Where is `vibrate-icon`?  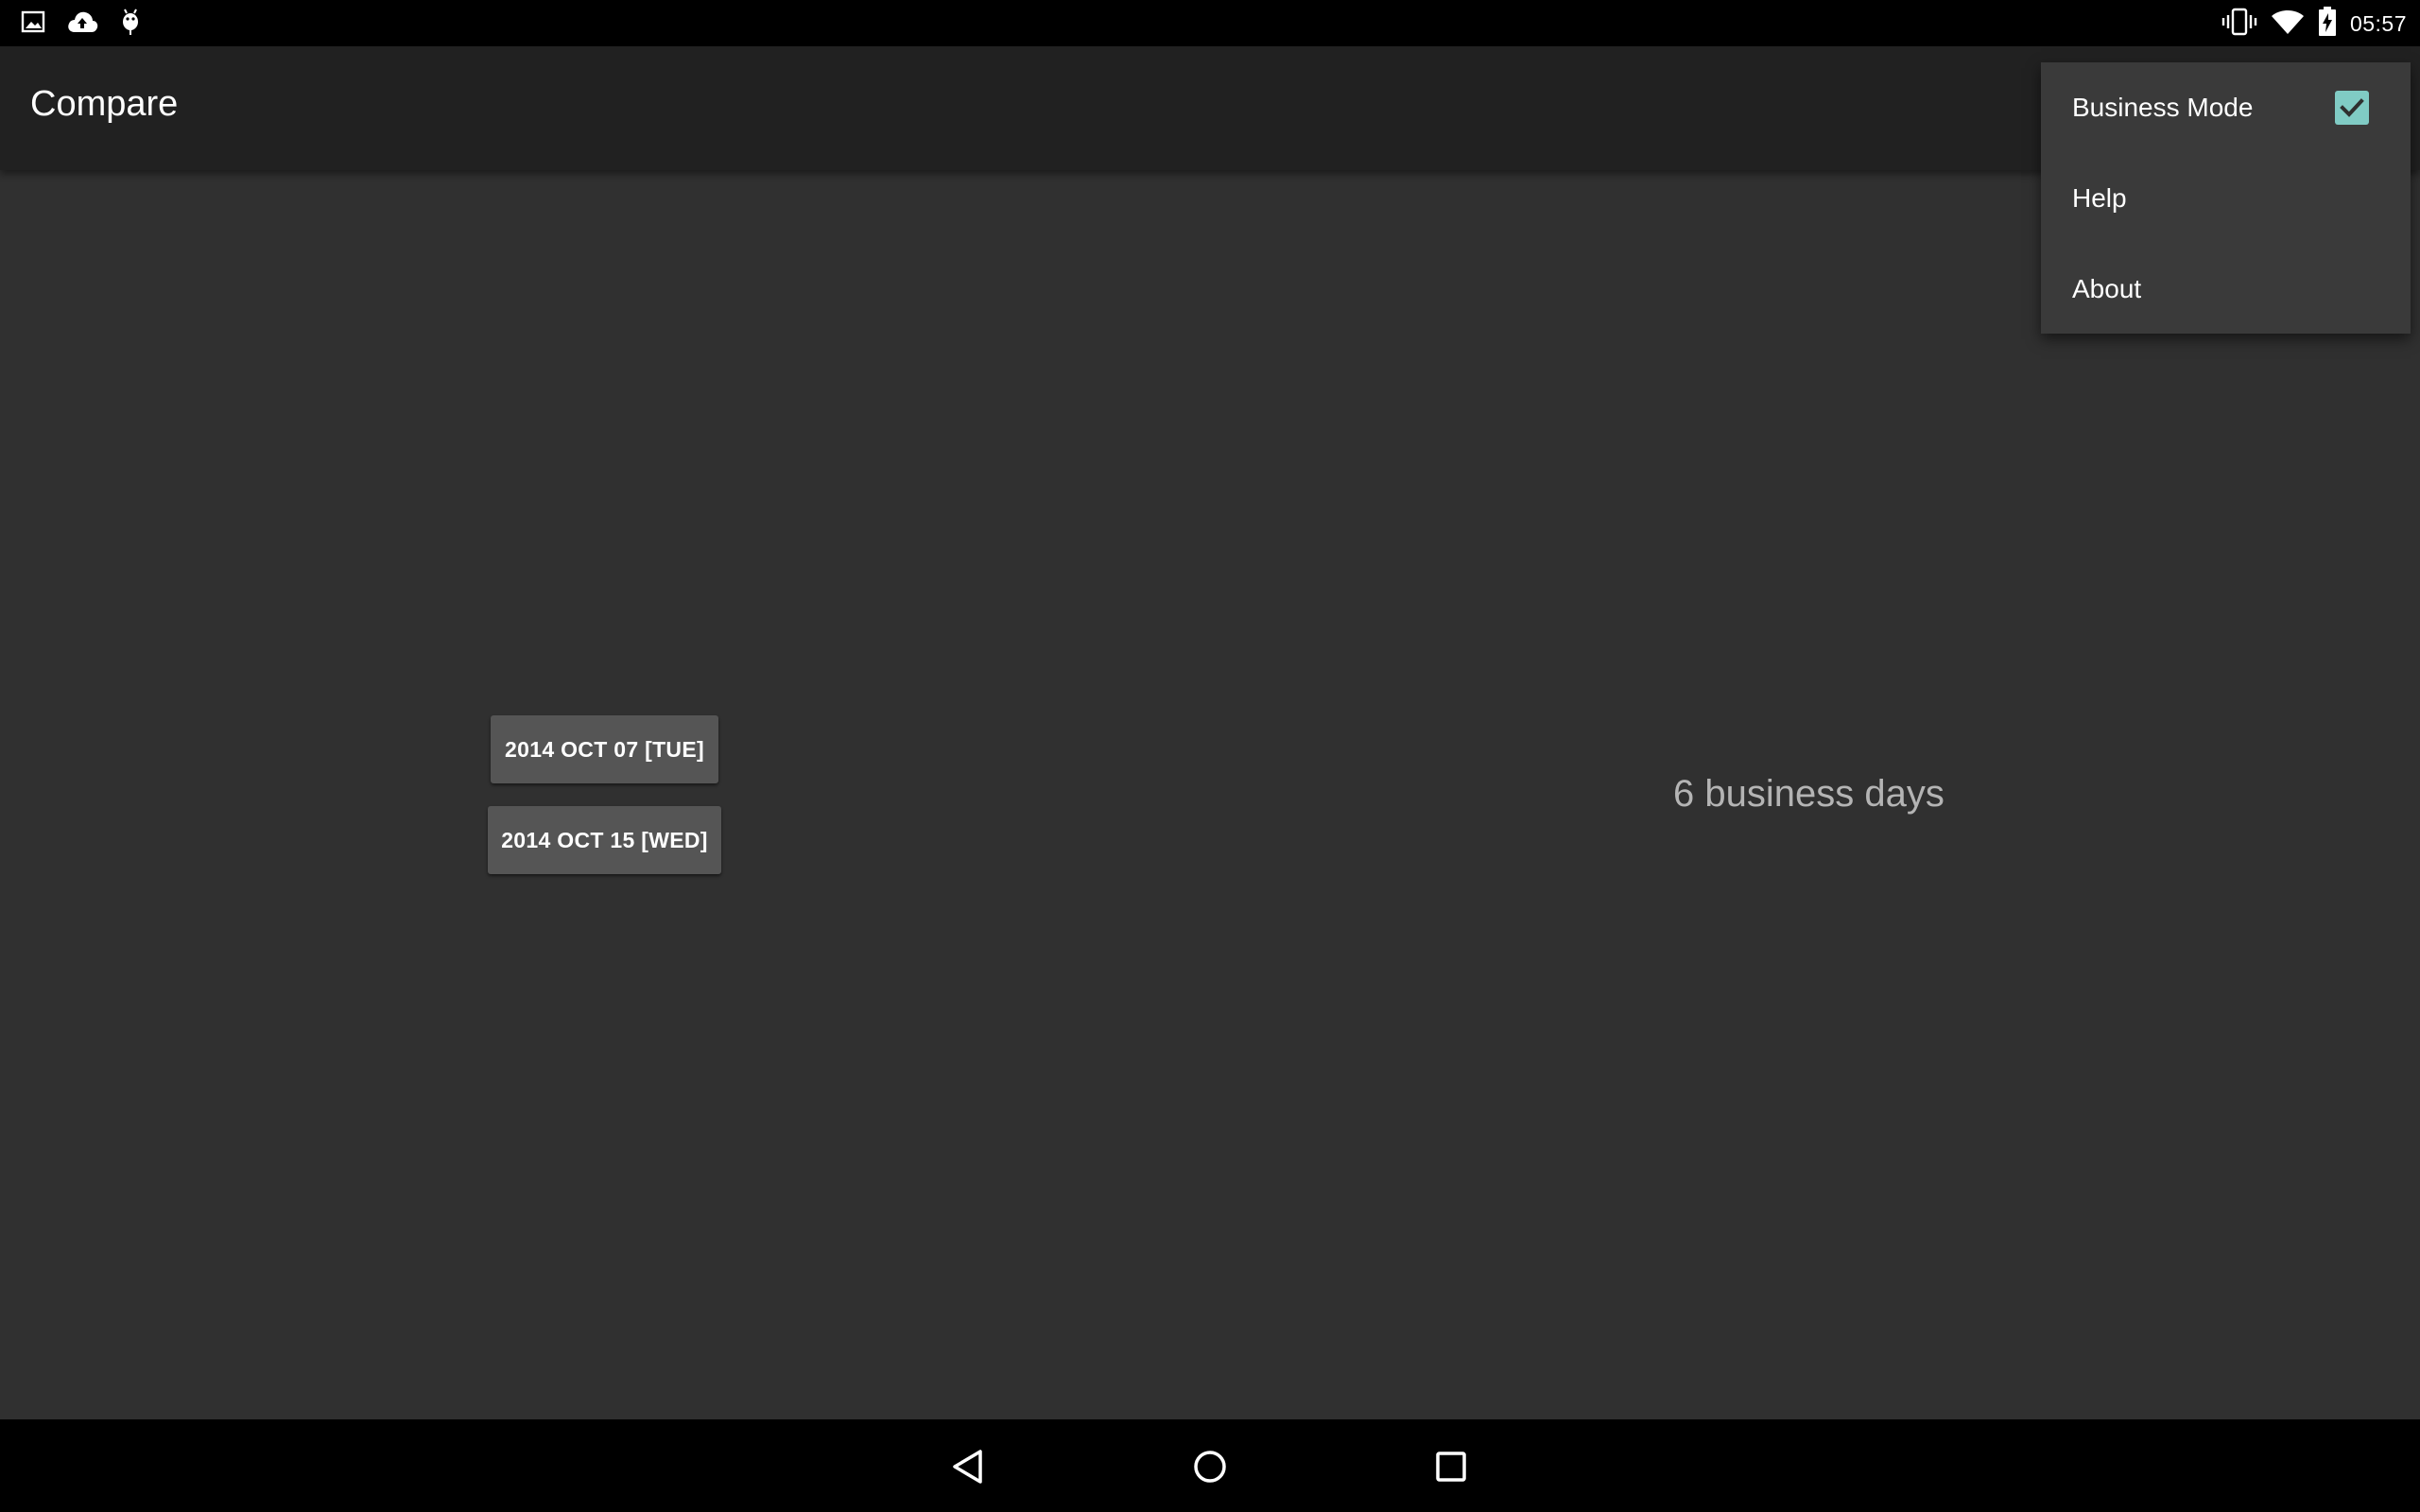 vibrate-icon is located at coordinates (2239, 24).